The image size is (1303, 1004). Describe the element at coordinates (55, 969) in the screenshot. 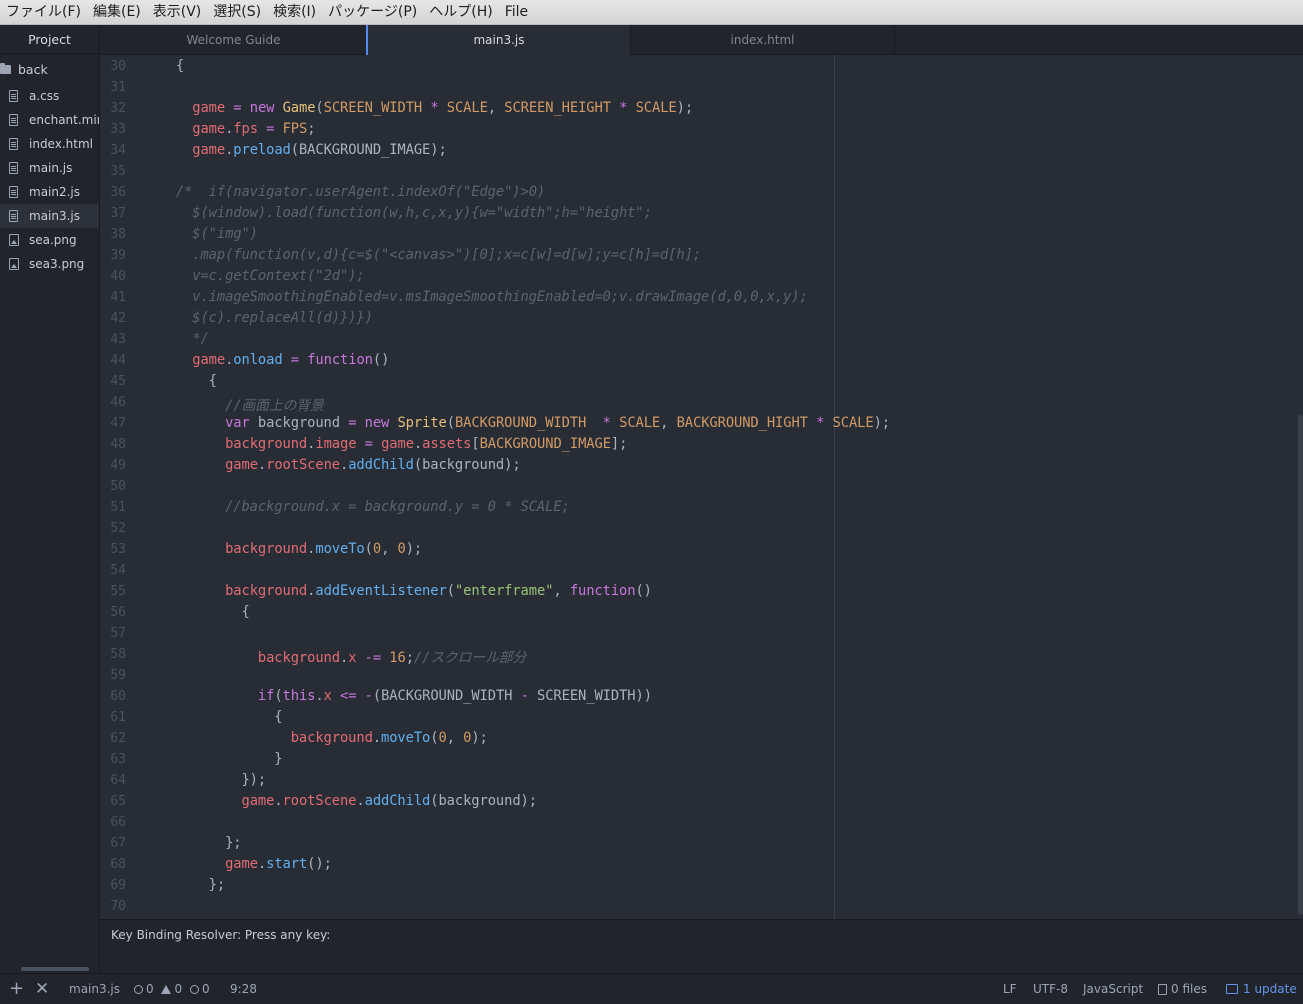

I see `sidebar-horizontal-scrollbar` at that location.